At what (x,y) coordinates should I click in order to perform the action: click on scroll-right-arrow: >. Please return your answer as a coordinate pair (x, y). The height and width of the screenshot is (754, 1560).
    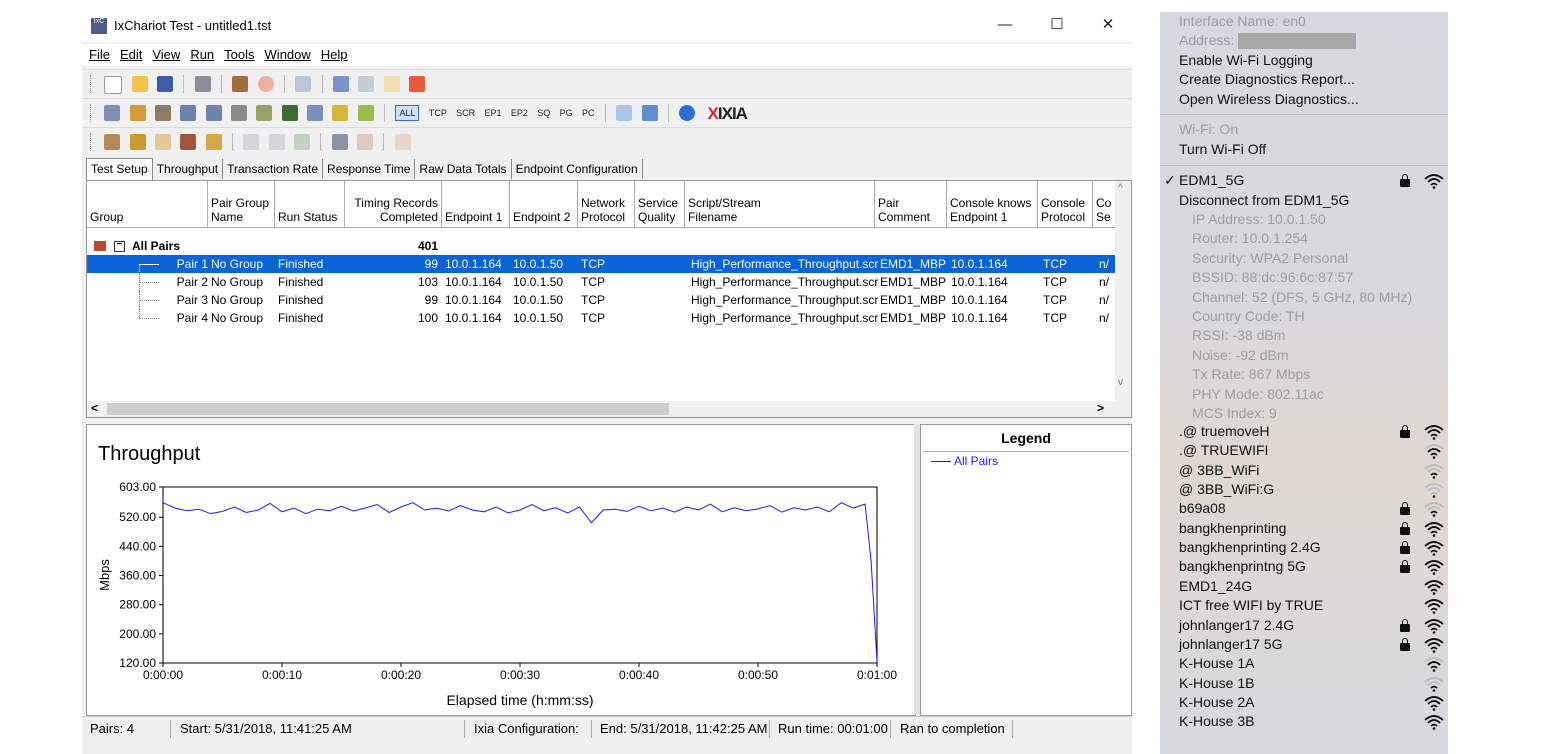
    Looking at the image, I should click on (1100, 408).